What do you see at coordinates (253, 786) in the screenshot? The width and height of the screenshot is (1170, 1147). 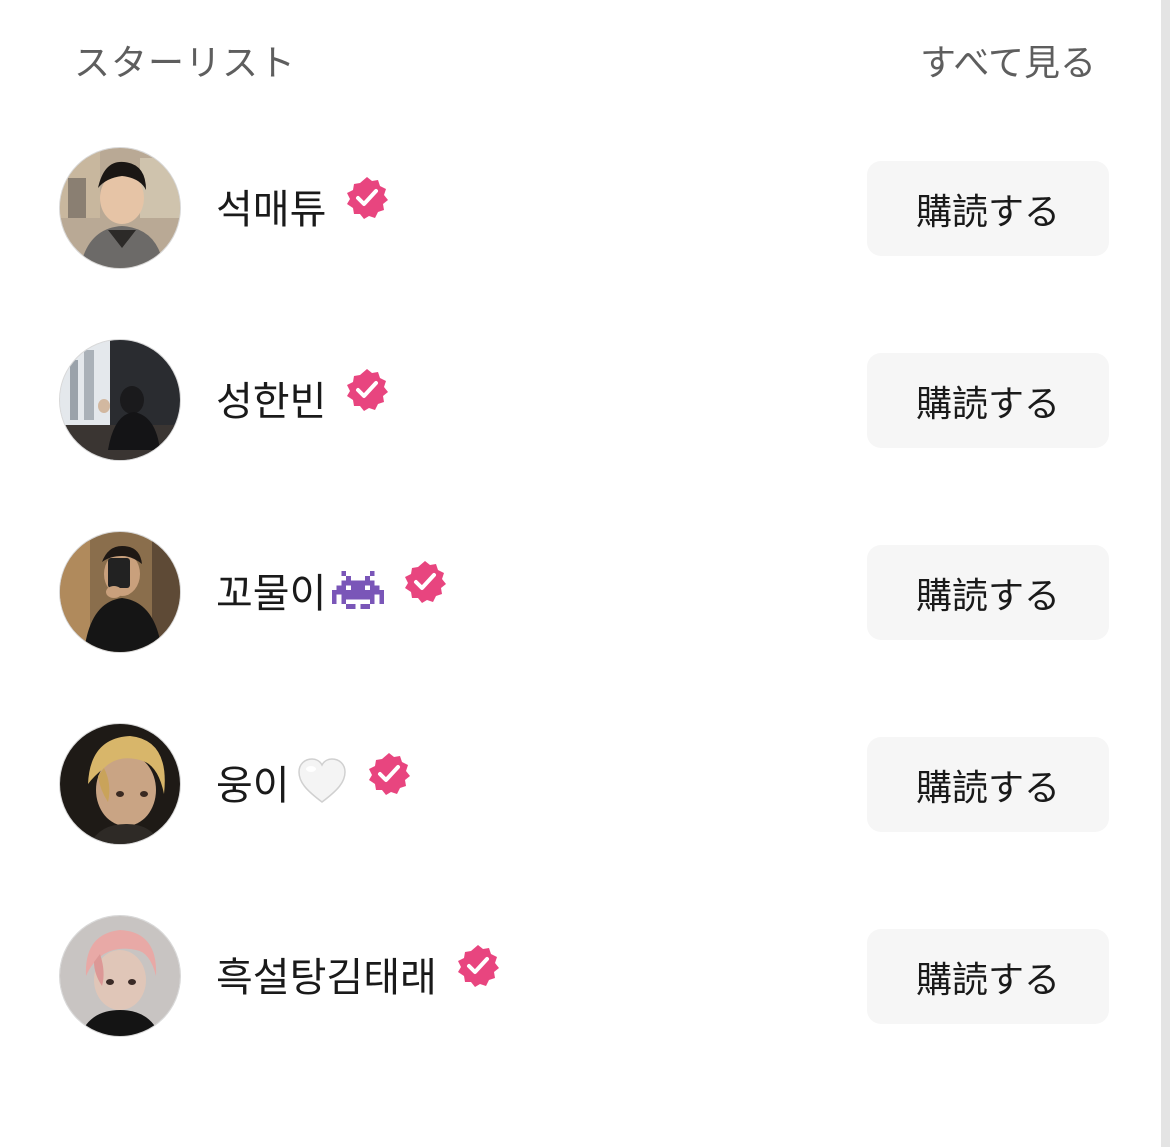 I see `star-name: 웅이` at bounding box center [253, 786].